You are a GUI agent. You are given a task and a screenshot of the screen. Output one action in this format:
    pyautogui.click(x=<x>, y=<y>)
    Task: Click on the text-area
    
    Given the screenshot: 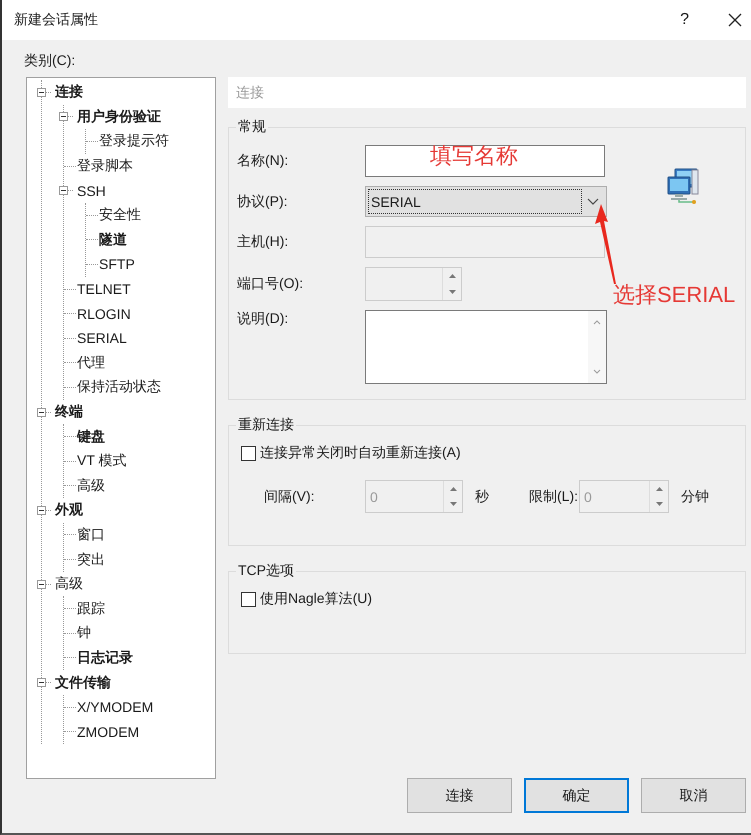 What is the action you would take?
    pyautogui.click(x=486, y=347)
    